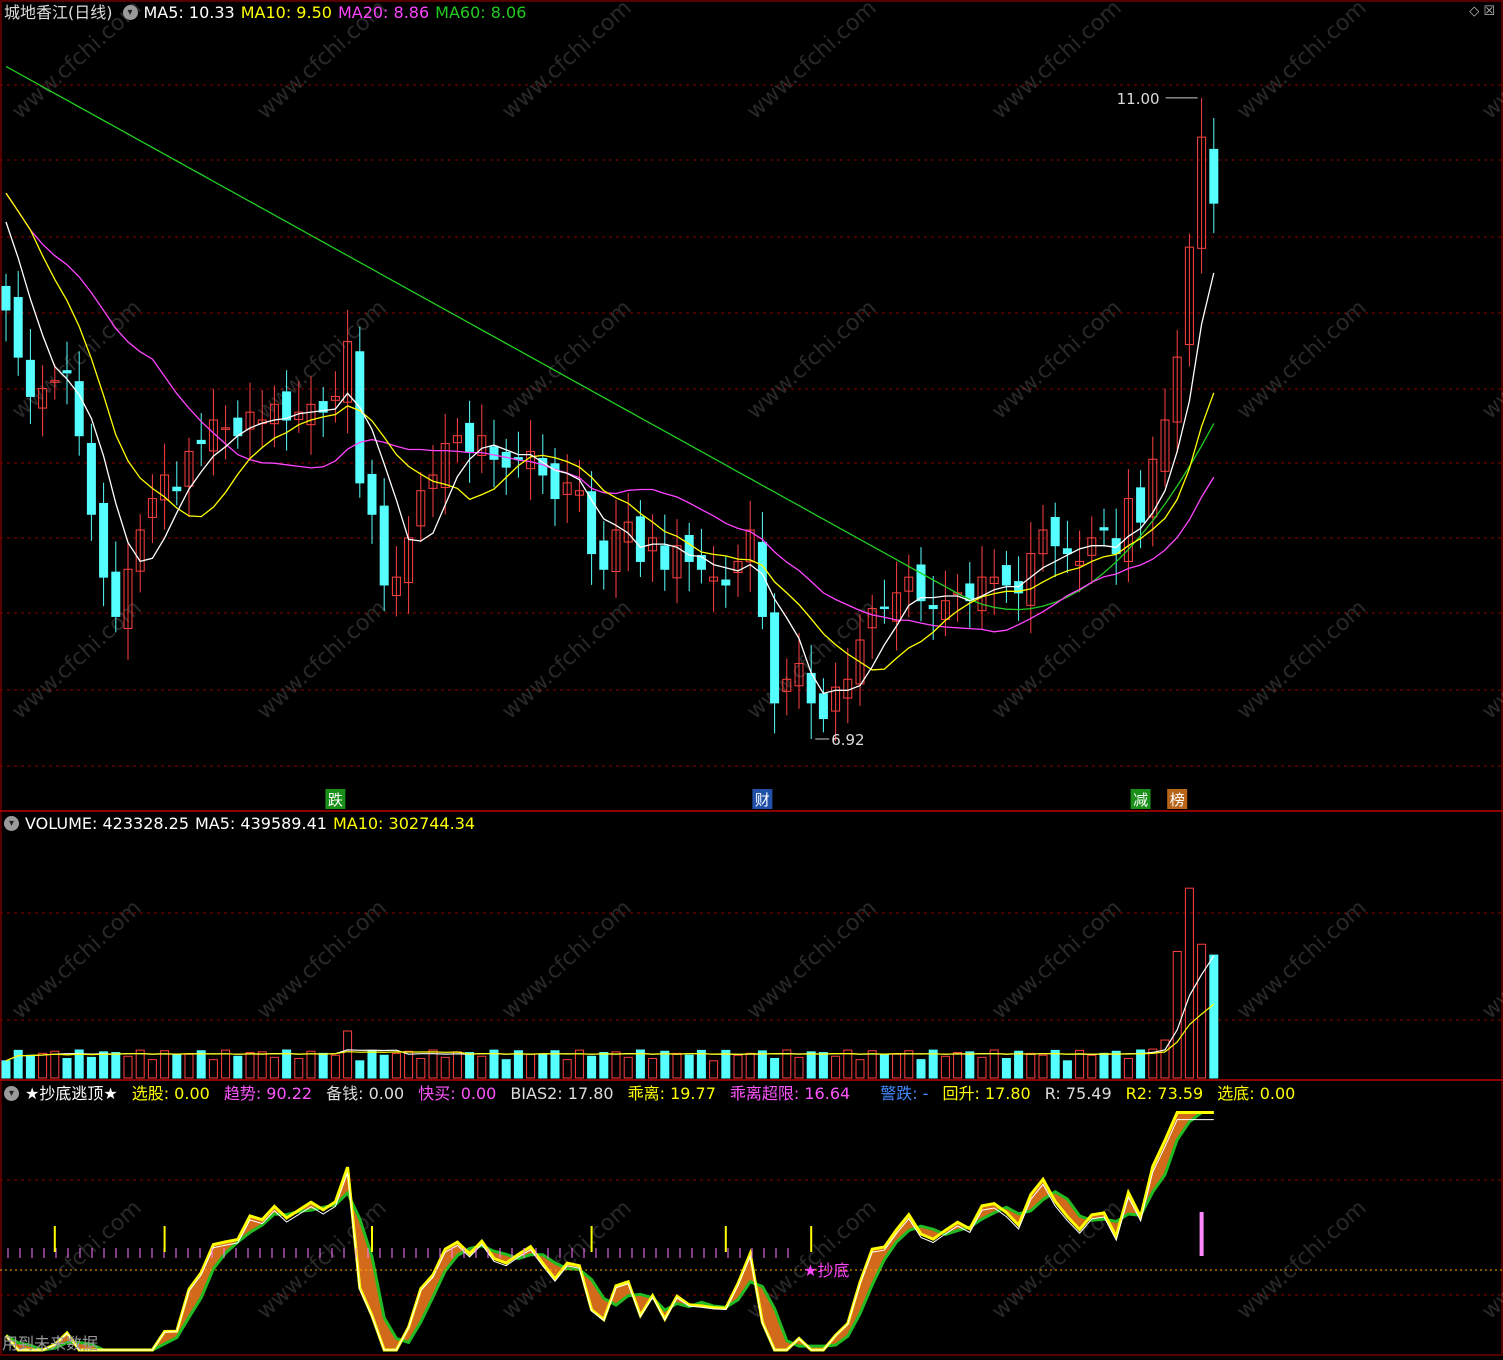 This screenshot has width=1503, height=1360. I want to click on indicator-value: 乖离: 19.77, so click(671, 1093).